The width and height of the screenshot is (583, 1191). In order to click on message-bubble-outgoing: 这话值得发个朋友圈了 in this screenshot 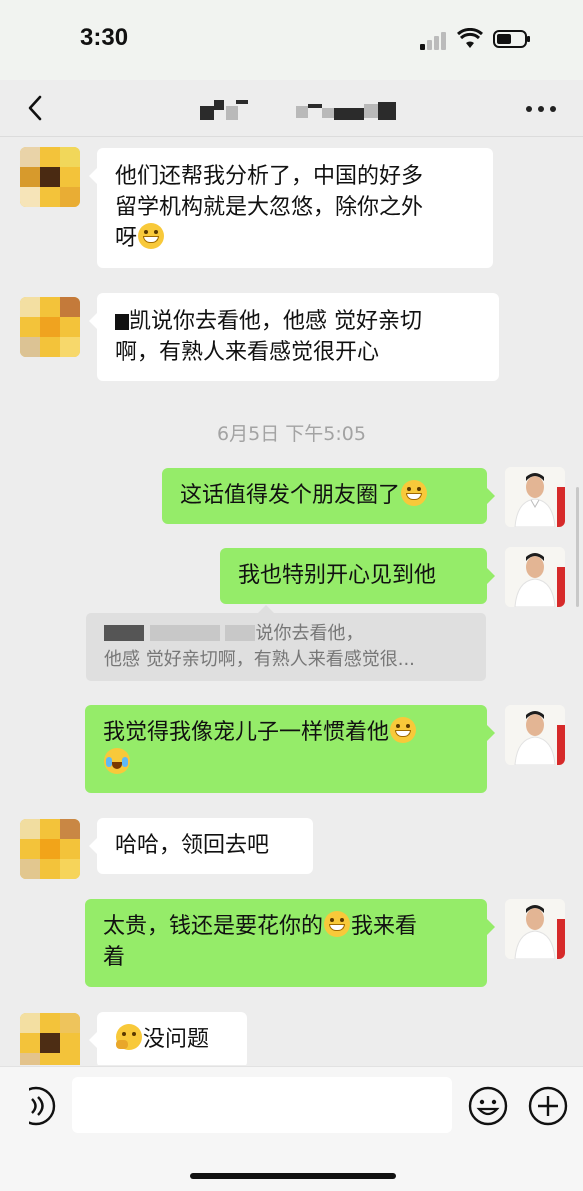, I will do `click(328, 496)`.